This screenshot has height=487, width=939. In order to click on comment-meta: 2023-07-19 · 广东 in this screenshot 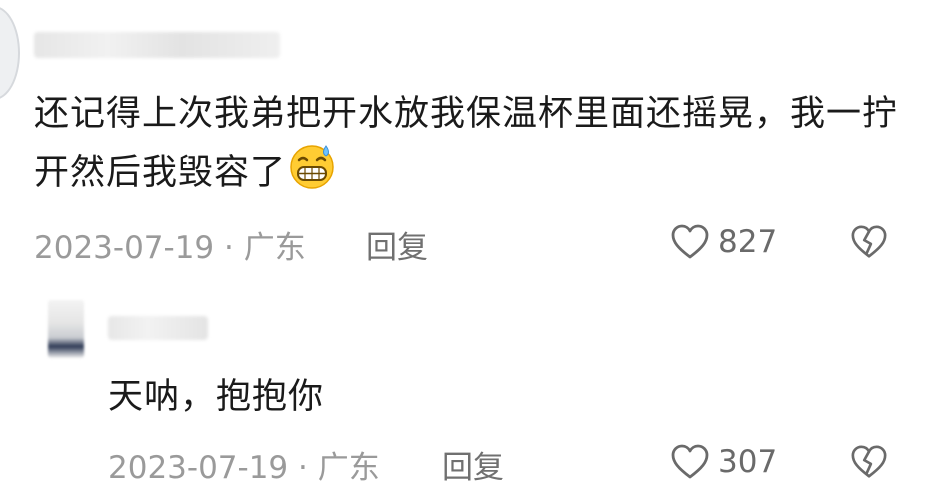, I will do `click(170, 244)`.